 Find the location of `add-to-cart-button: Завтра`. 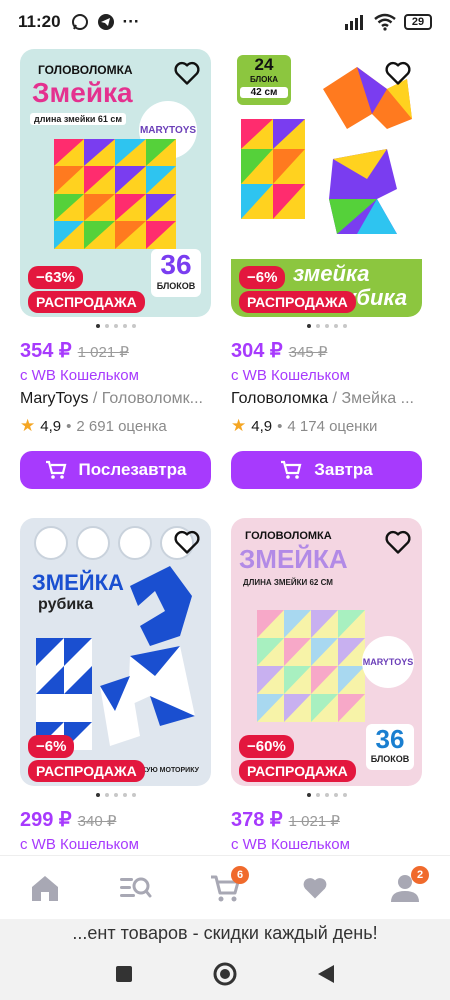

add-to-cart-button: Завтра is located at coordinates (326, 470).